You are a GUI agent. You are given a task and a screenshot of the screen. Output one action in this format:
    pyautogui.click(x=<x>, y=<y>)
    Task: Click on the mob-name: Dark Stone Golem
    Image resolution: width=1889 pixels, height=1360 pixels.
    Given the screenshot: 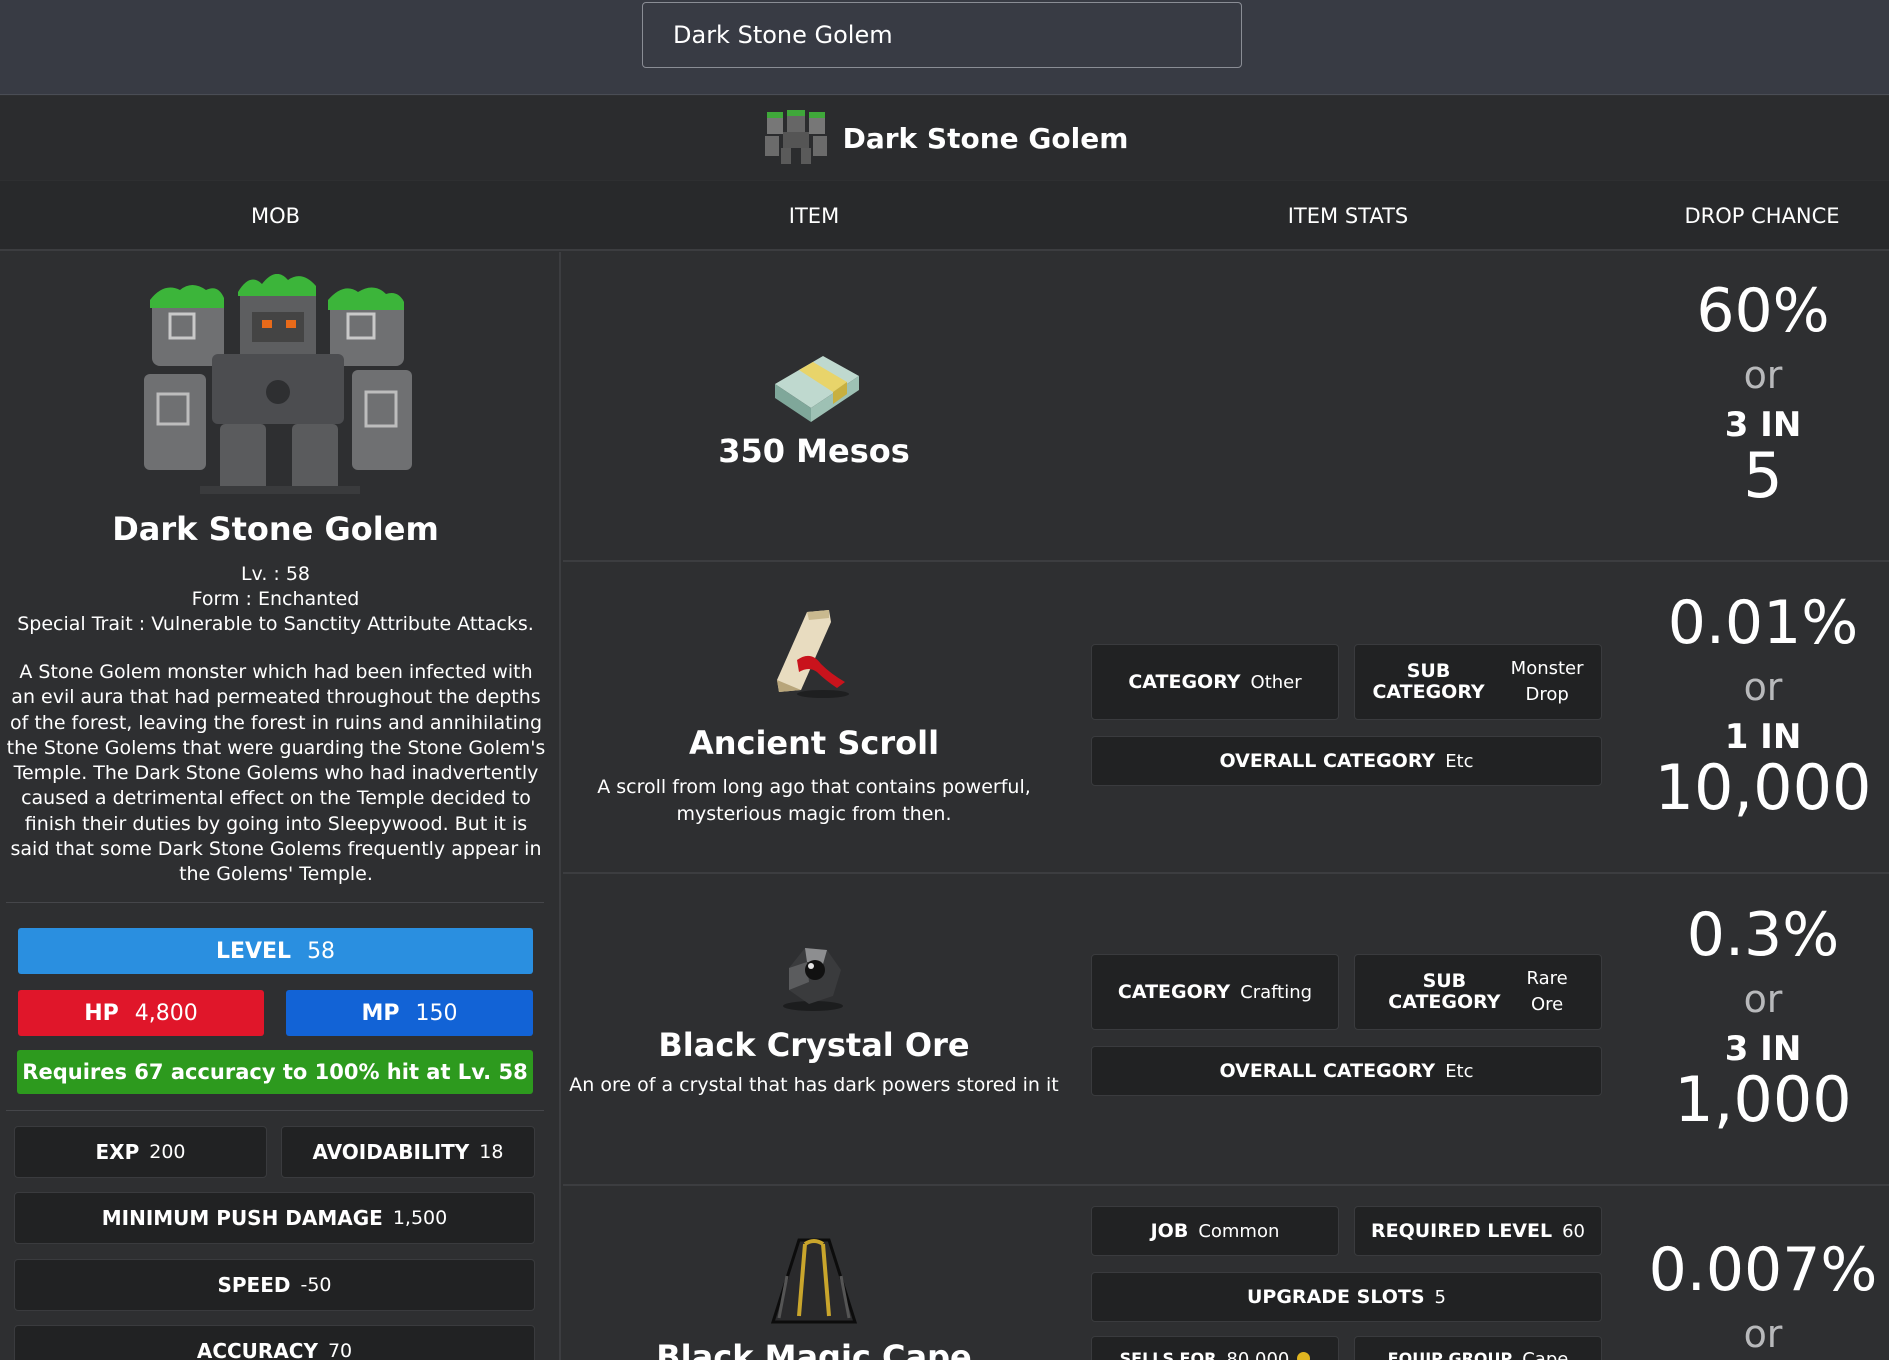 What is the action you would take?
    pyautogui.click(x=275, y=529)
    